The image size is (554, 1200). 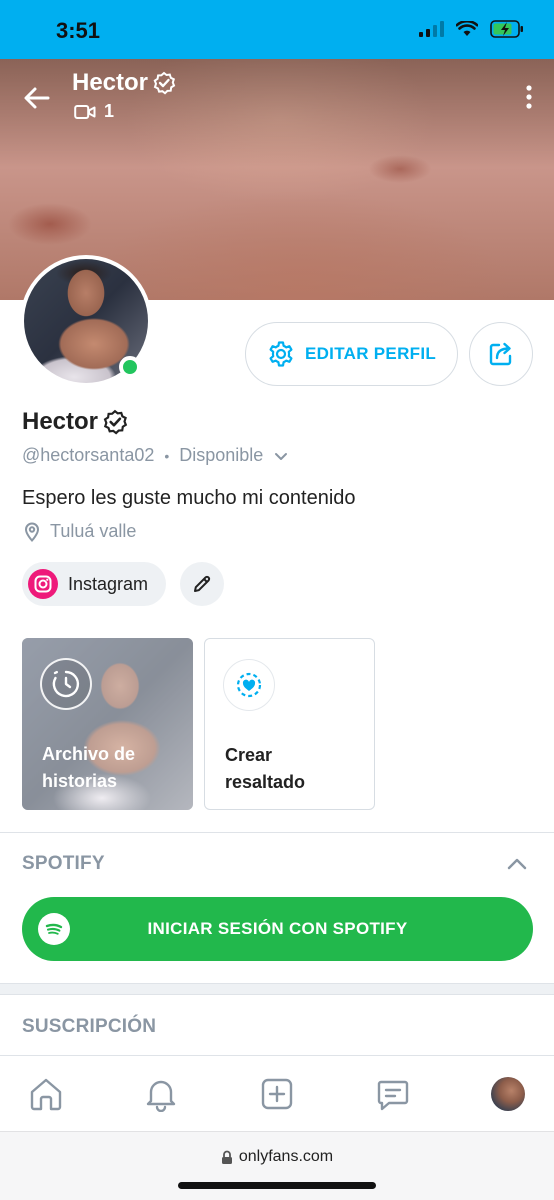 What do you see at coordinates (37, 98) in the screenshot?
I see `back-arrow-icon` at bounding box center [37, 98].